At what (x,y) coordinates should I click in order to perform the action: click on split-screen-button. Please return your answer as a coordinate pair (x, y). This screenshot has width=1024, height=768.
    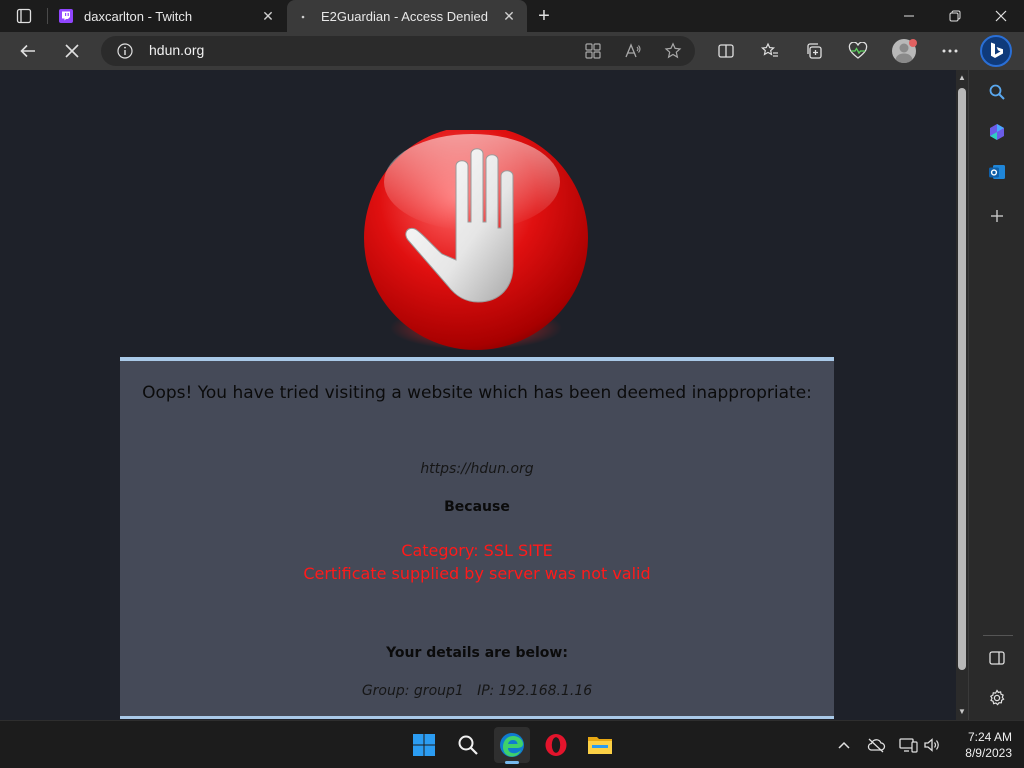
    Looking at the image, I should click on (726, 51).